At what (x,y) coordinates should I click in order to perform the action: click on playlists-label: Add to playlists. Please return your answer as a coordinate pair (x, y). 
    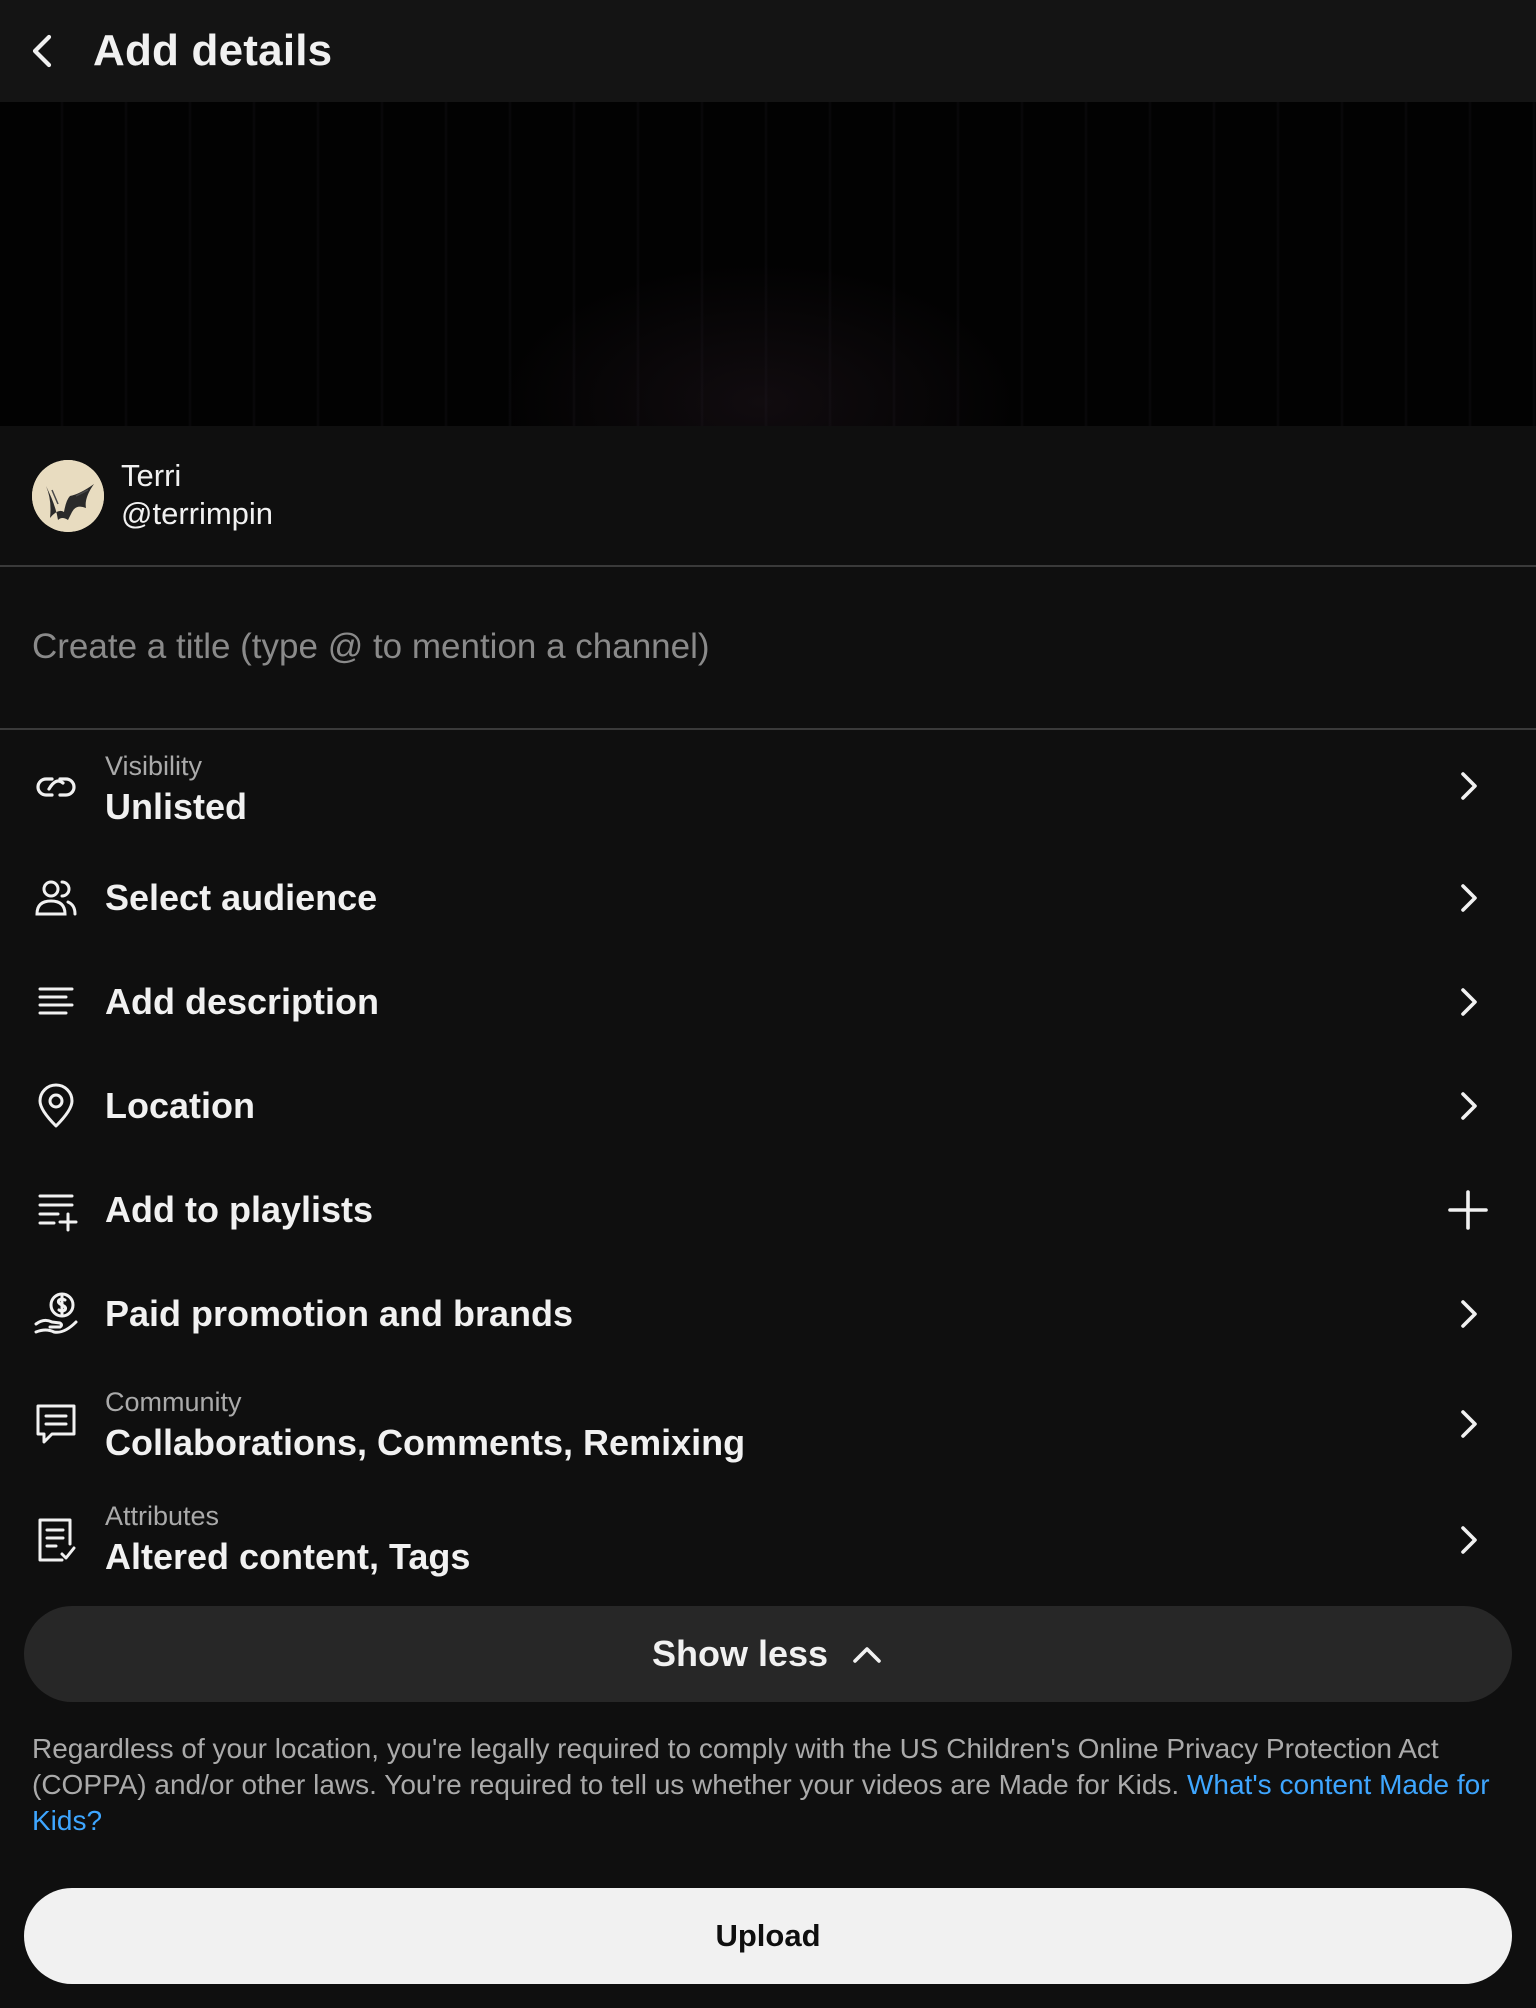
    Looking at the image, I should click on (239, 1209).